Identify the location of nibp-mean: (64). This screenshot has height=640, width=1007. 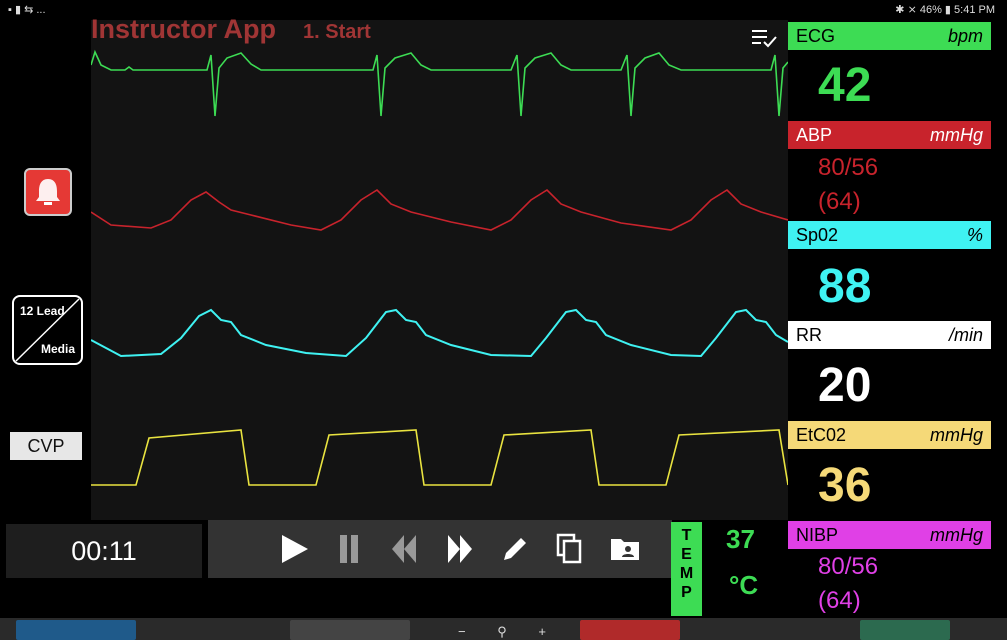
(839, 600).